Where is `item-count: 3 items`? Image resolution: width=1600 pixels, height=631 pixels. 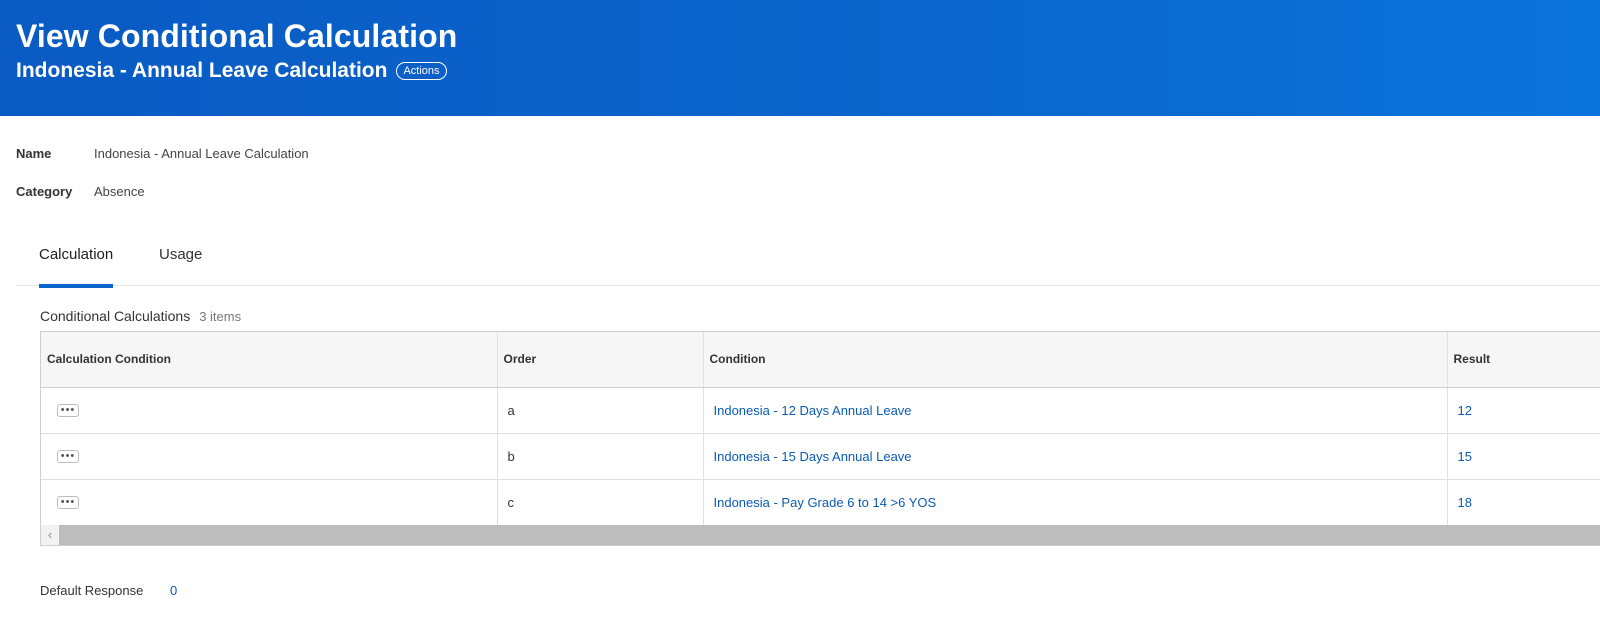 item-count: 3 items is located at coordinates (220, 316).